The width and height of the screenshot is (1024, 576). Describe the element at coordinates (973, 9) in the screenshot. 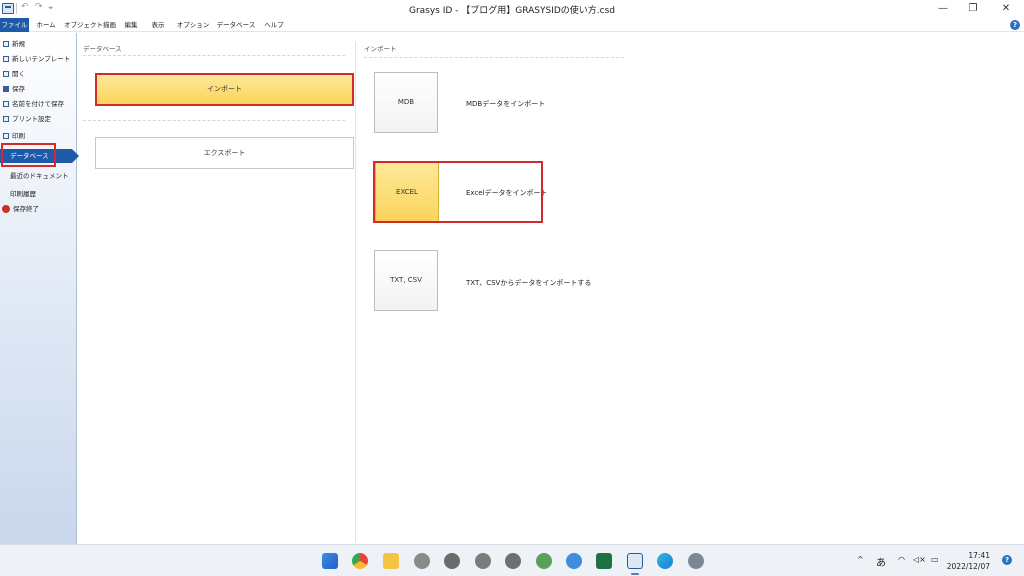

I see `restore-button: ❐` at that location.